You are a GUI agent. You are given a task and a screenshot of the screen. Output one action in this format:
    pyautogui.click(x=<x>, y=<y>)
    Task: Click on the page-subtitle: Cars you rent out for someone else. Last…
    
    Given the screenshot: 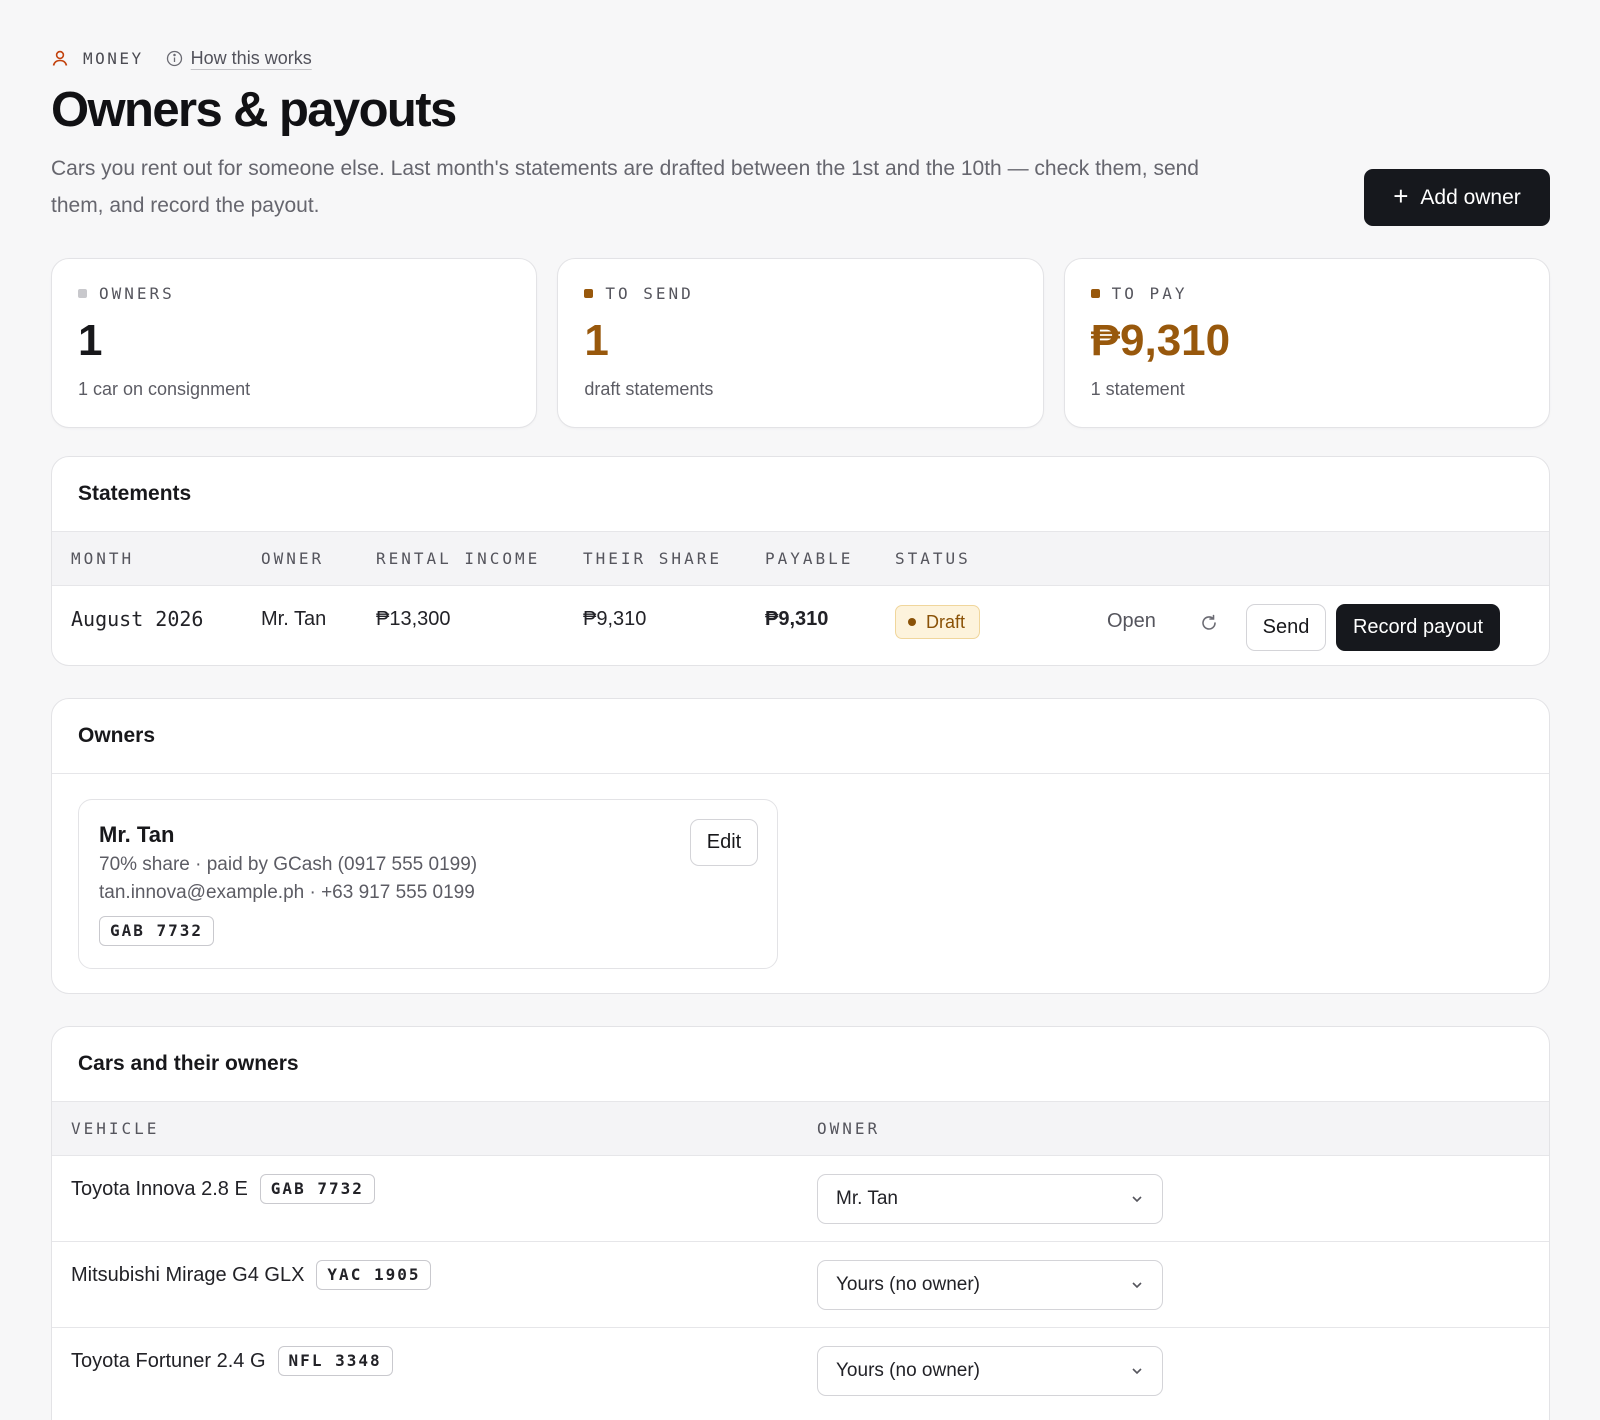 What is the action you would take?
    pyautogui.click(x=625, y=187)
    